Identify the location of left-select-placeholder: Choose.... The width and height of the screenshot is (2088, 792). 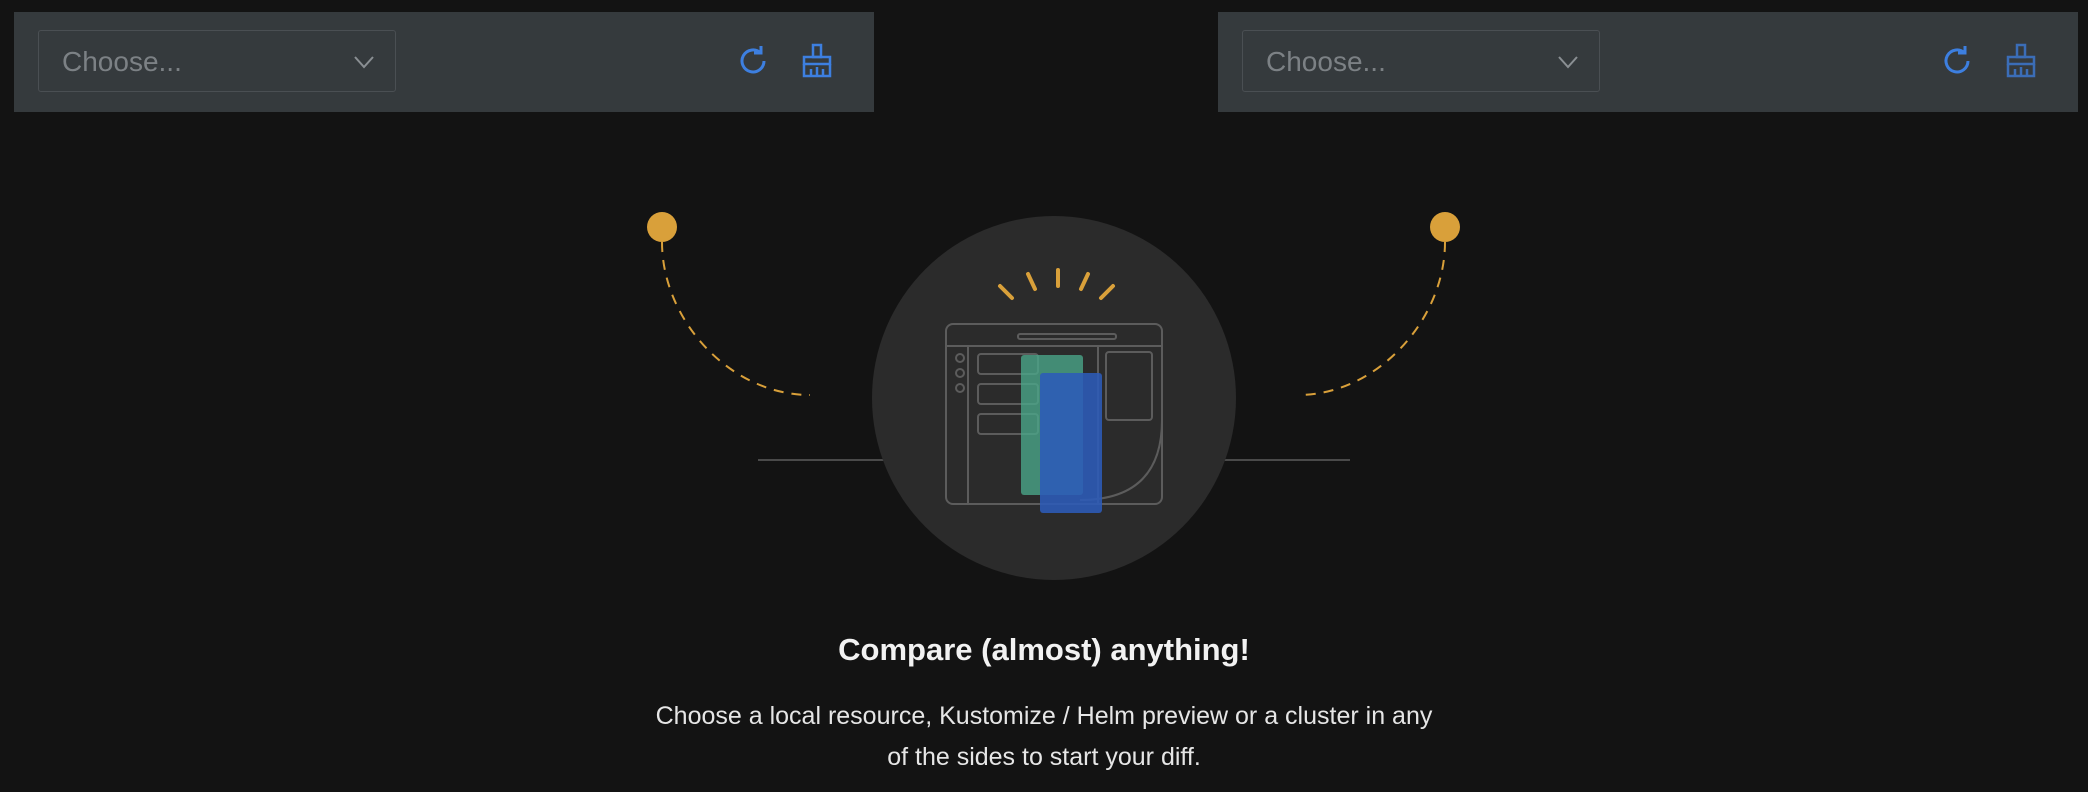
(122, 61).